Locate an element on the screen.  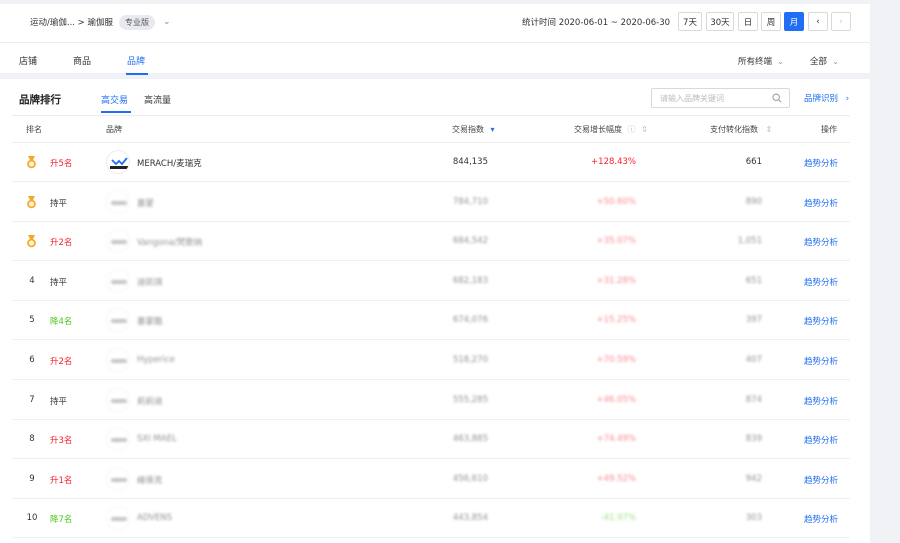
tab-product: 商品 is located at coordinates (82, 60).